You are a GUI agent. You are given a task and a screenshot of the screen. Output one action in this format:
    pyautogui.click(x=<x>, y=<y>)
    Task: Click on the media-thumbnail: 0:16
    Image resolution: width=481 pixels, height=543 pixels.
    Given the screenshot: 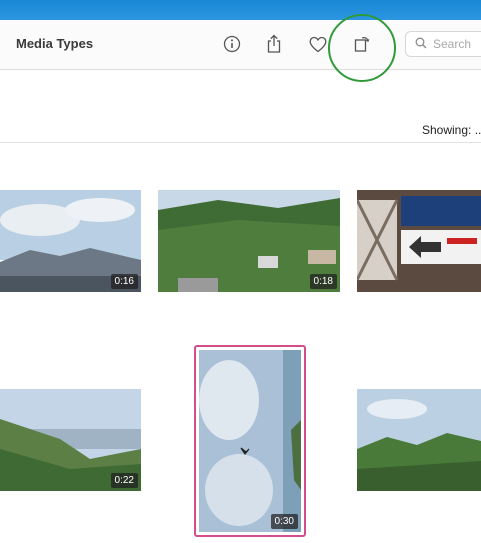 What is the action you would take?
    pyautogui.click(x=70, y=241)
    